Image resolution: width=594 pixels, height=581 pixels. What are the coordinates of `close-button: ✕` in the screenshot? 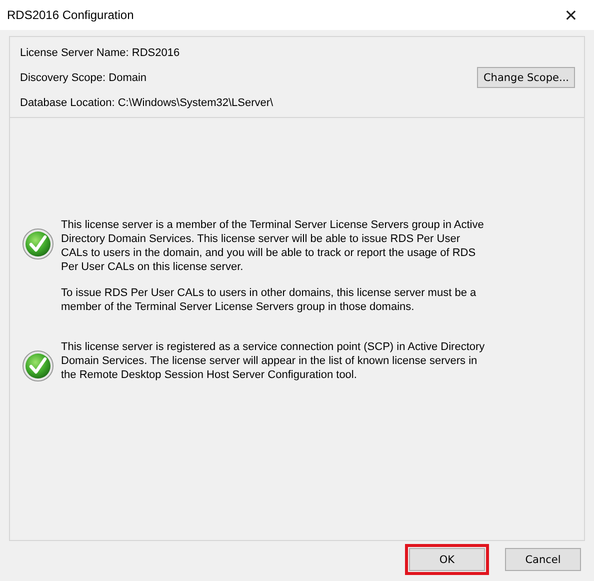 It's located at (571, 15).